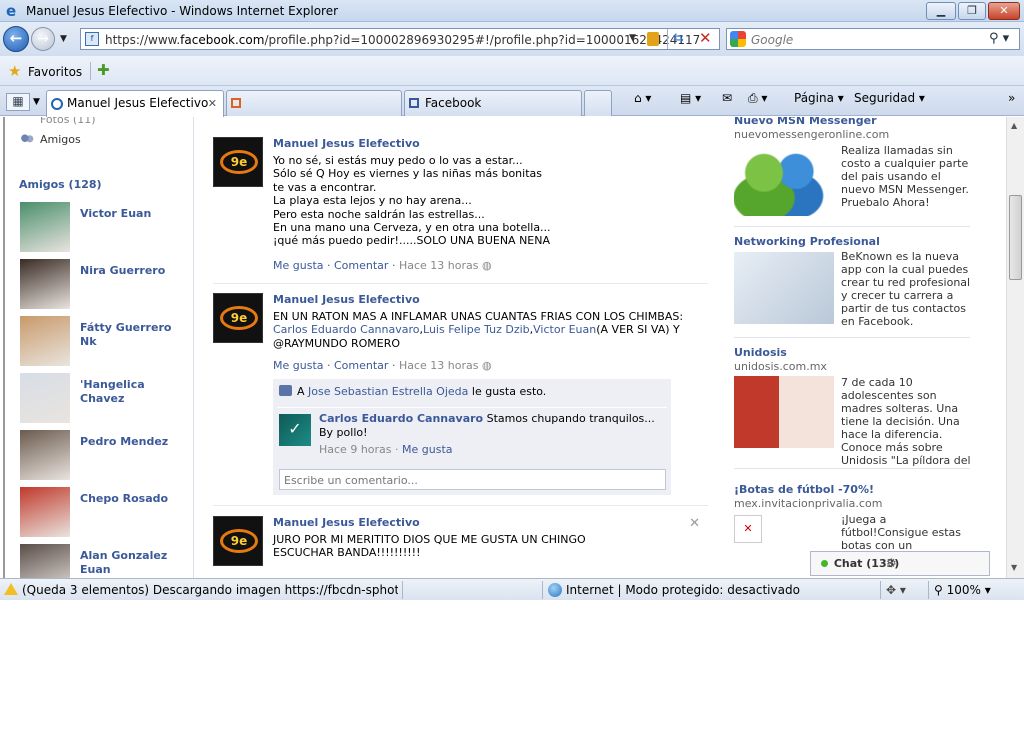  Describe the element at coordinates (355, 449) in the screenshot. I see `comment-time: Hace 9 horas` at that location.